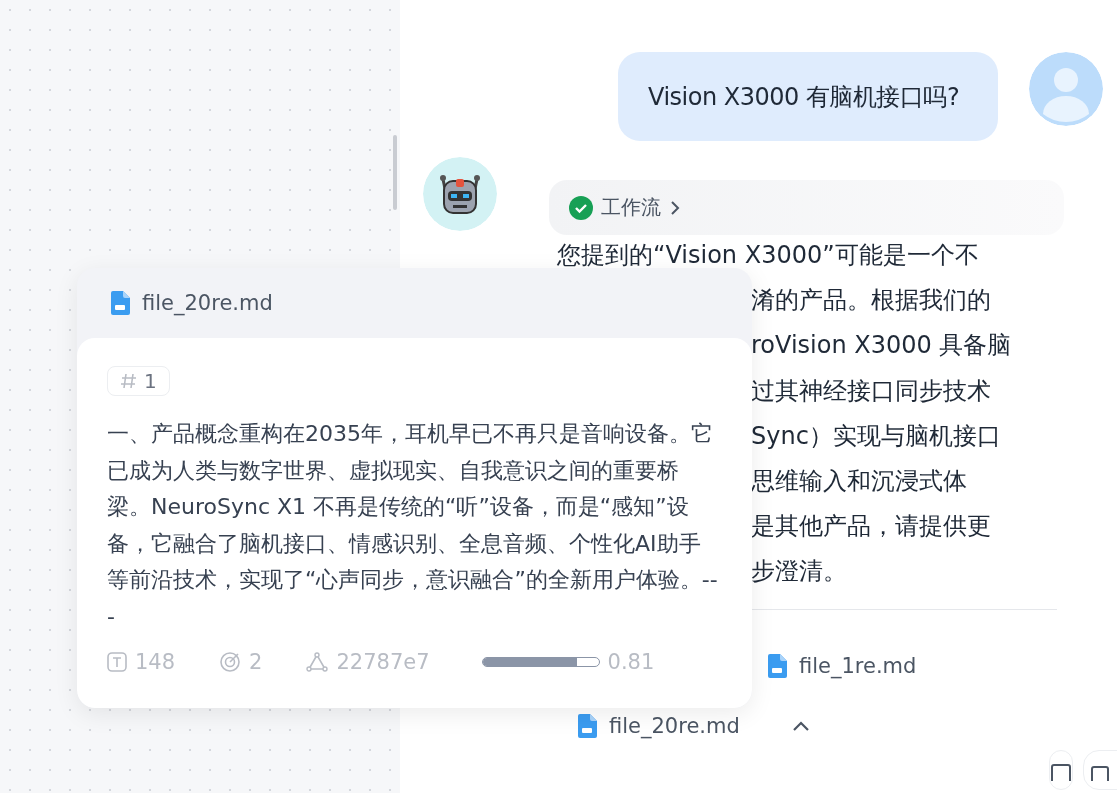  I want to click on answer-text: Sync）实现与脑机接口, so click(876, 435).